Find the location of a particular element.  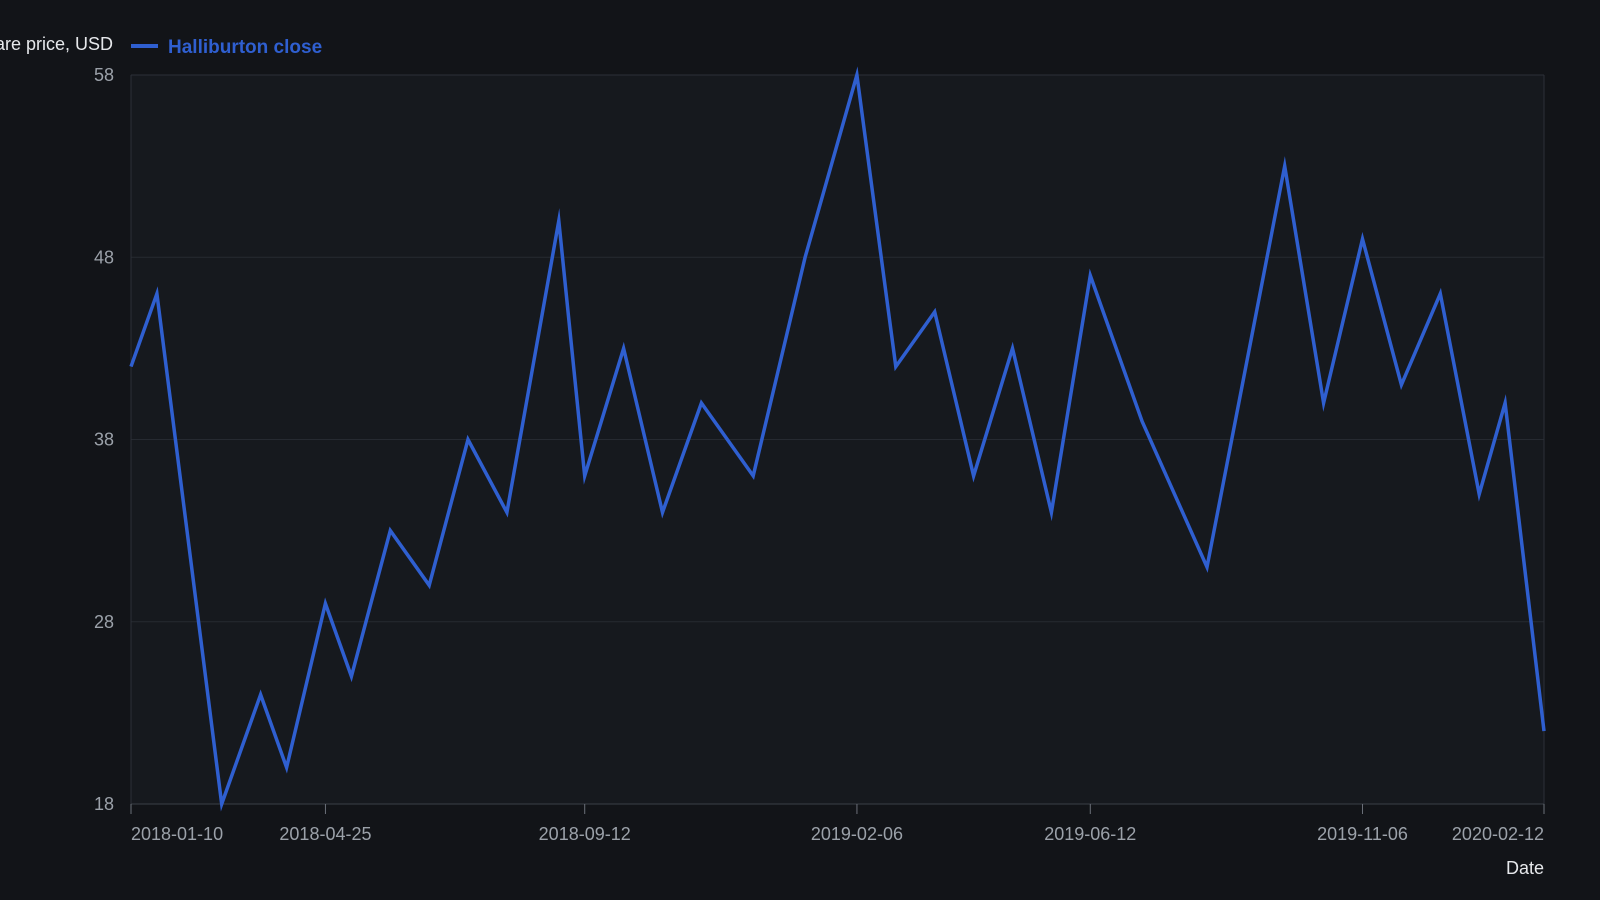

y-tick-label-18: 18 is located at coordinates (104, 804).